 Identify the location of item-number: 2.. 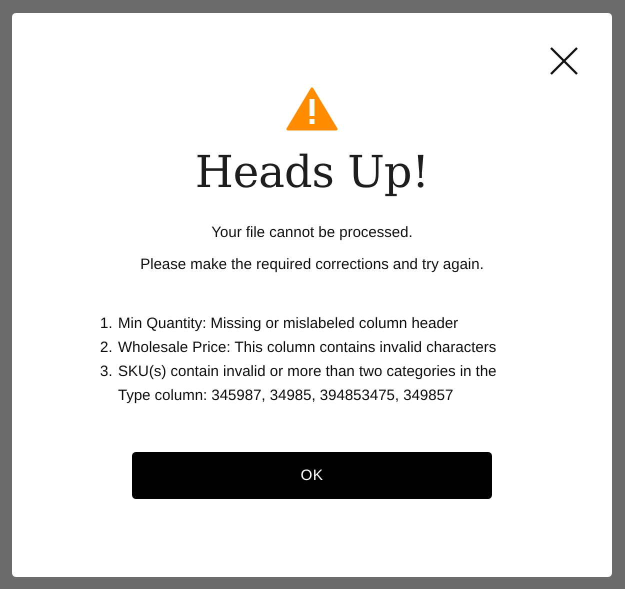
(107, 348).